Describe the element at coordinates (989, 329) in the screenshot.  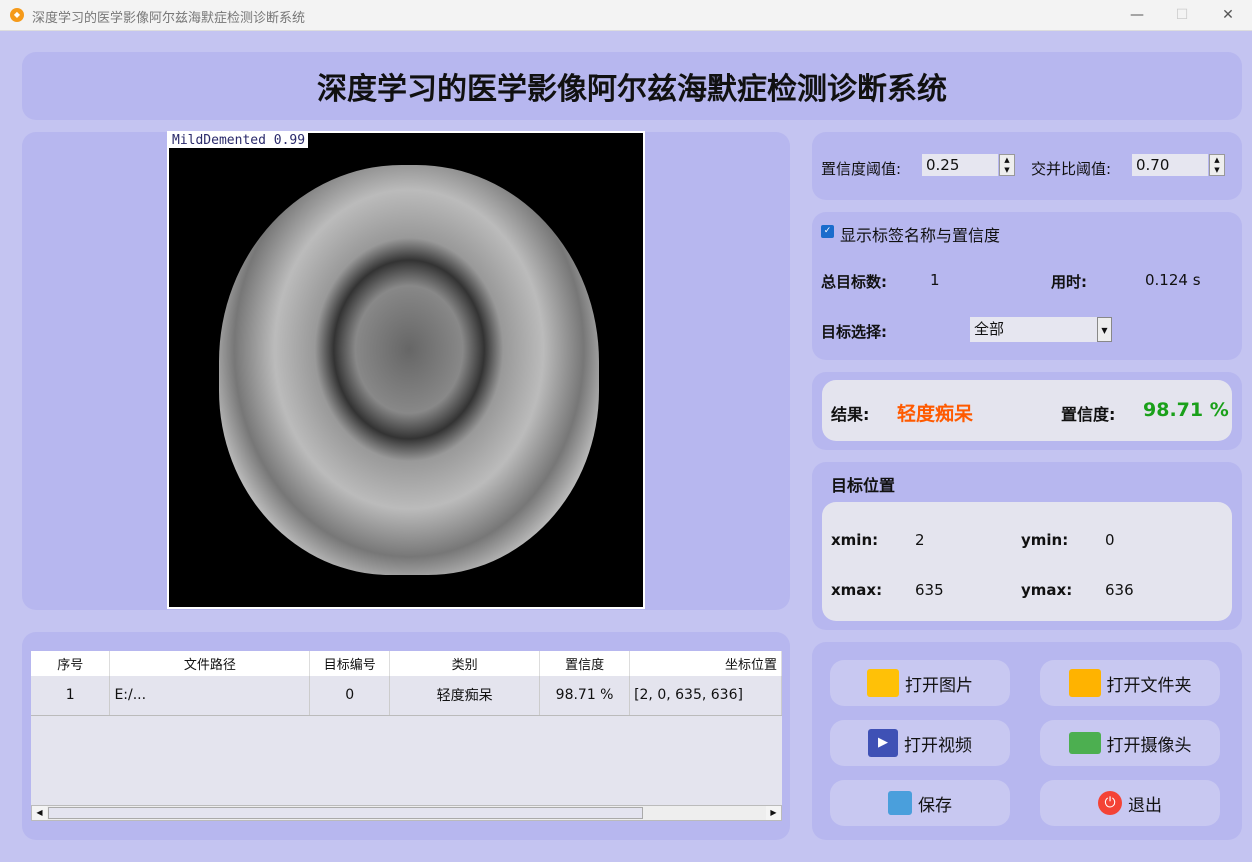
I see `target-select-value: 全部` at that location.